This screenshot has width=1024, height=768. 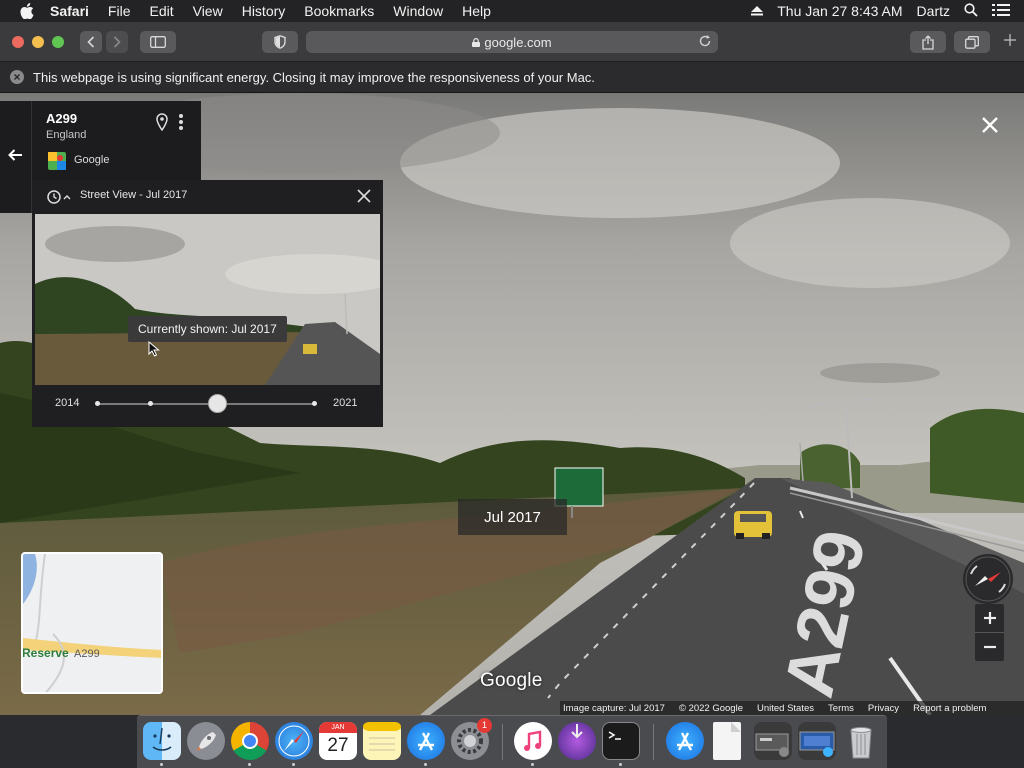 What do you see at coordinates (841, 708) in the screenshot?
I see `terms-link: Terms` at bounding box center [841, 708].